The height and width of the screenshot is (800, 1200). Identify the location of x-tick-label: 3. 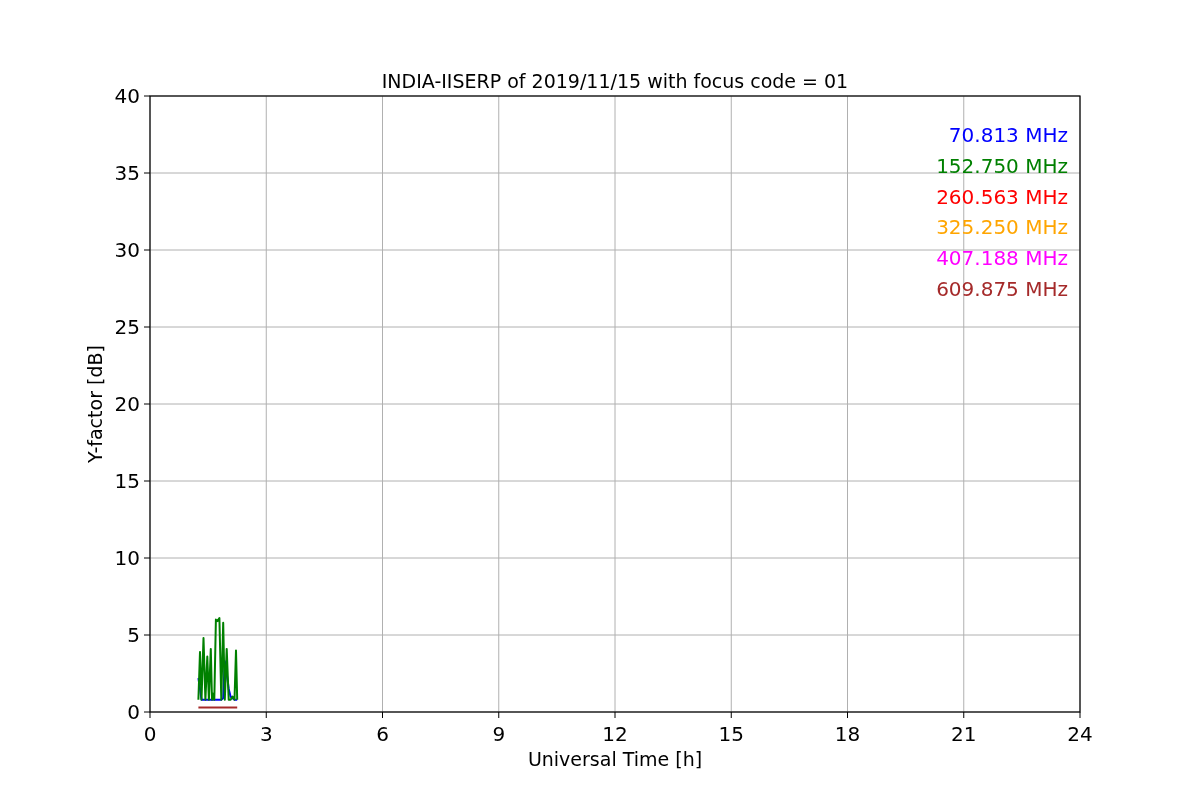
(266, 734).